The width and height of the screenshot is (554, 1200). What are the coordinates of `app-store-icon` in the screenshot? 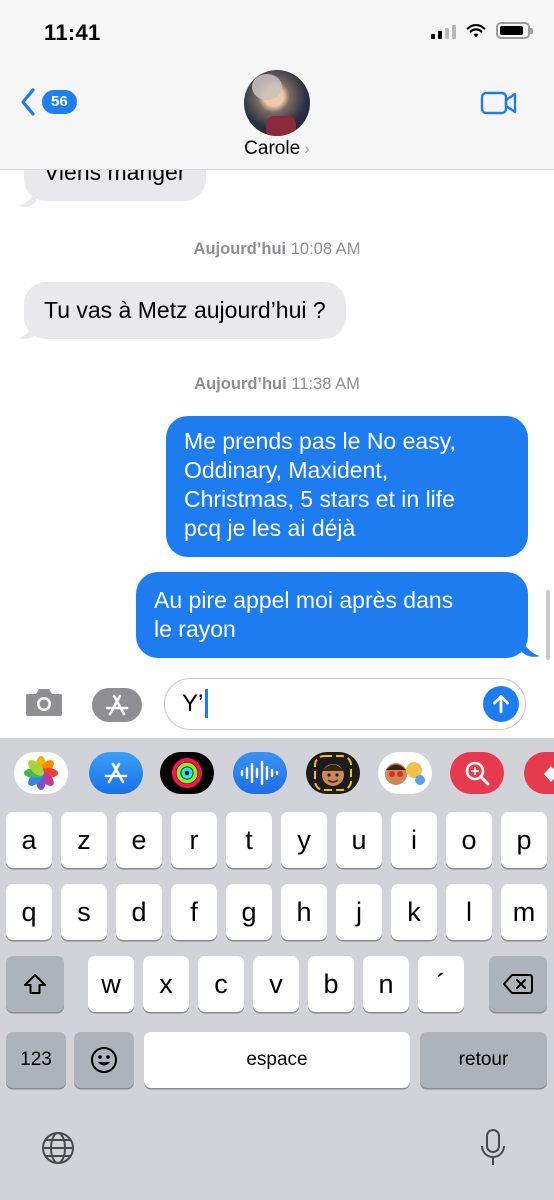 It's located at (117, 705).